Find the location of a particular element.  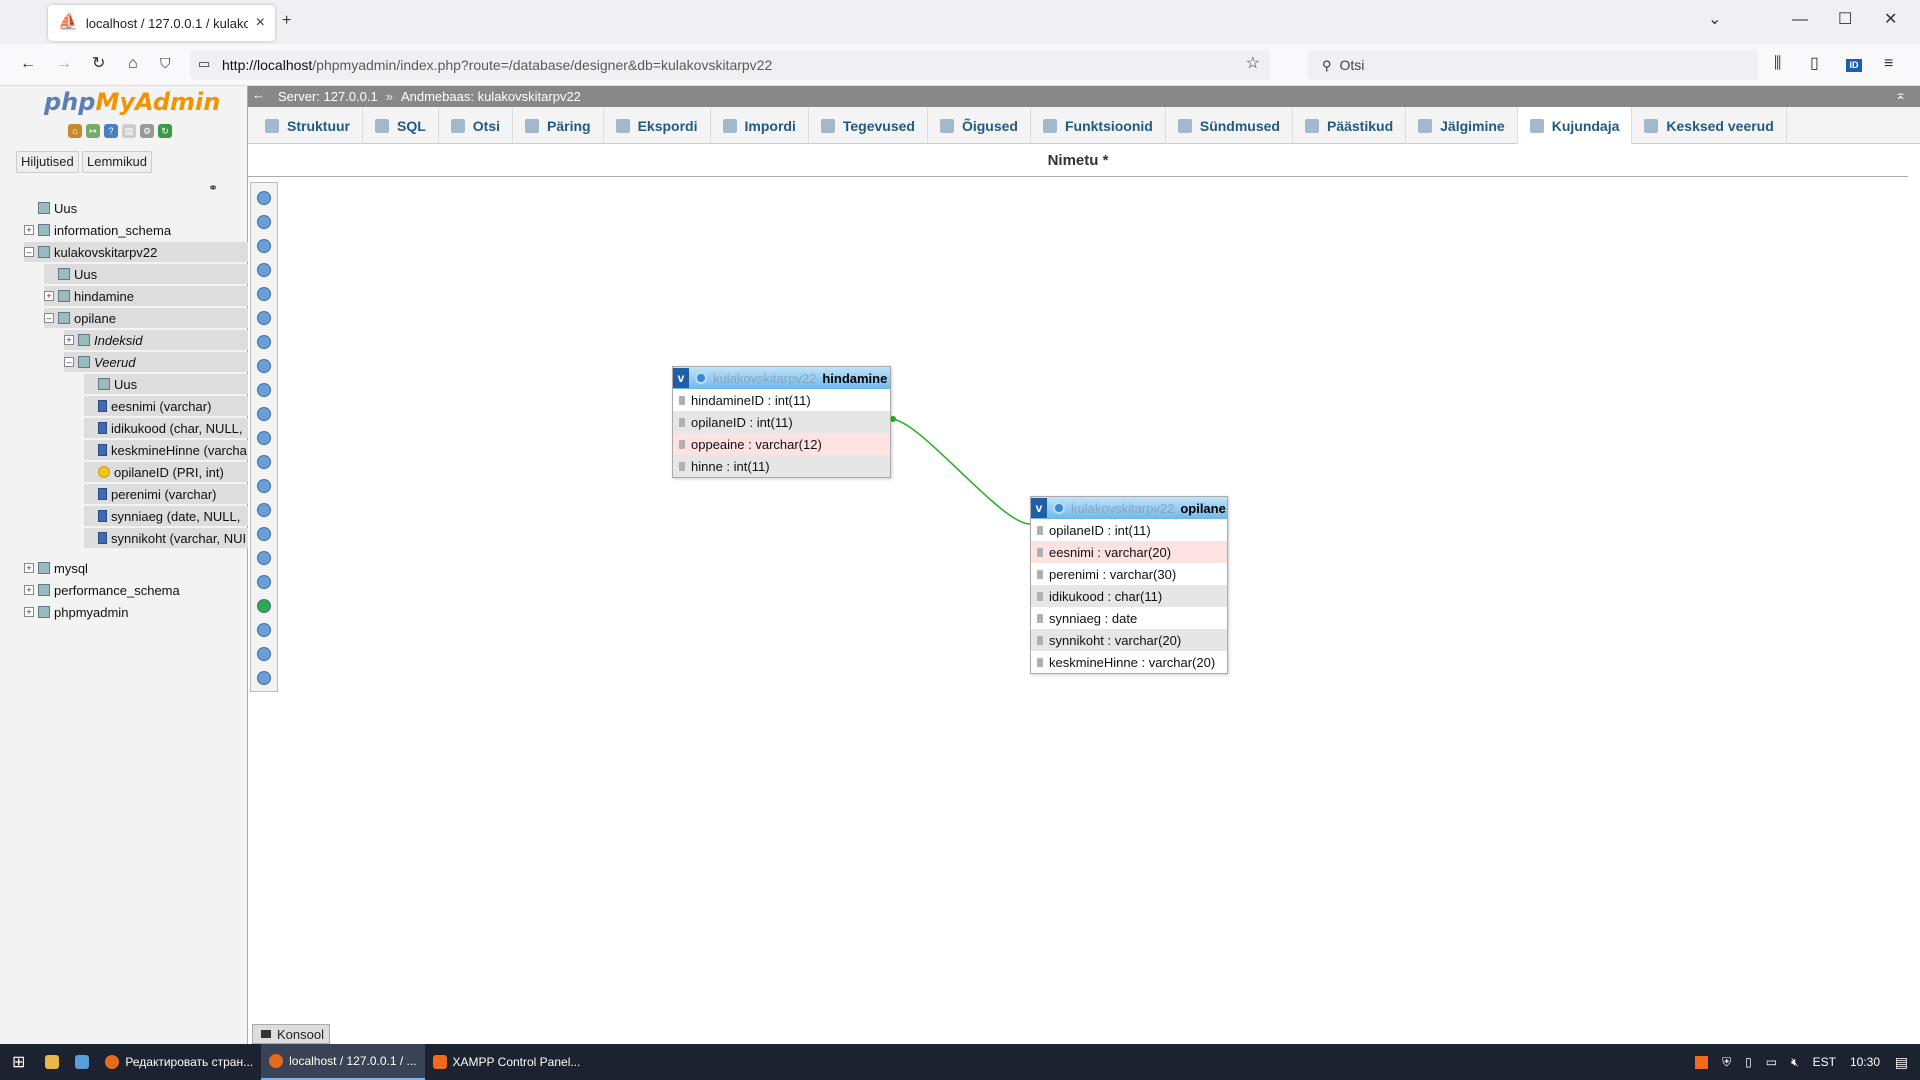

link-with-main-icon: ⚭ is located at coordinates (213, 188).